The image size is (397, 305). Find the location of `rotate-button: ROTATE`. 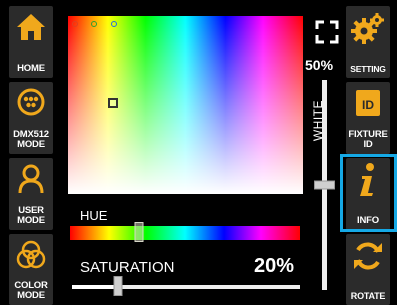

rotate-button: ROTATE is located at coordinates (368, 269).